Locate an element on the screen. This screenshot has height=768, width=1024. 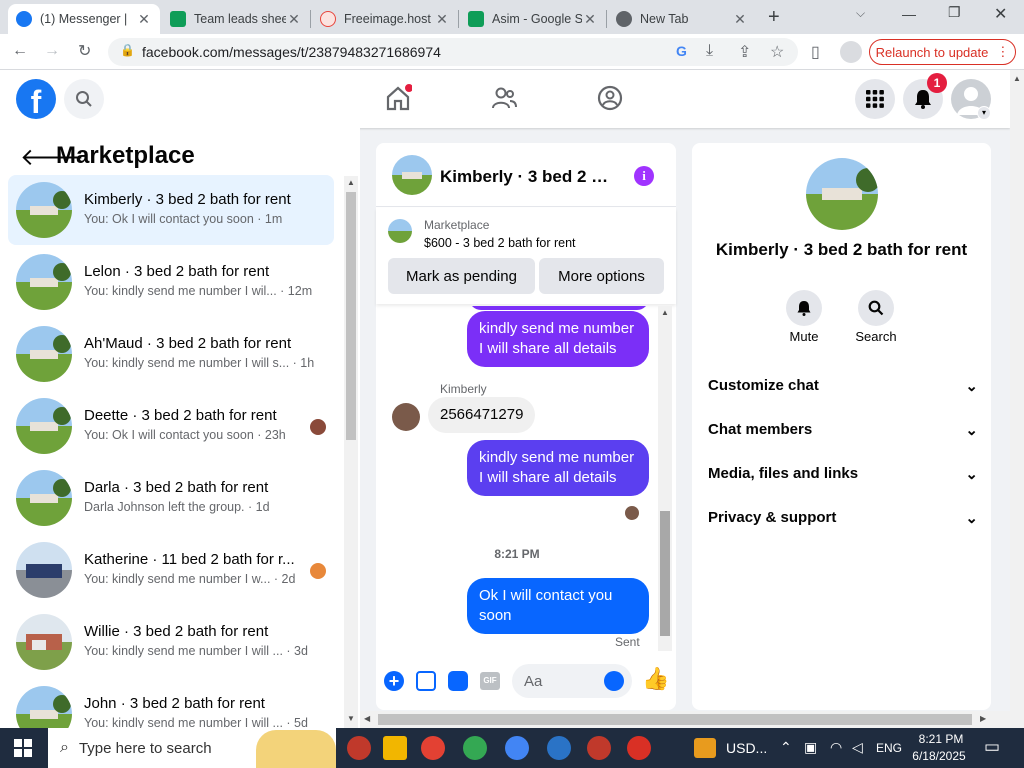
scroll-right-icon: ▶ is located at coordinates (983, 718).